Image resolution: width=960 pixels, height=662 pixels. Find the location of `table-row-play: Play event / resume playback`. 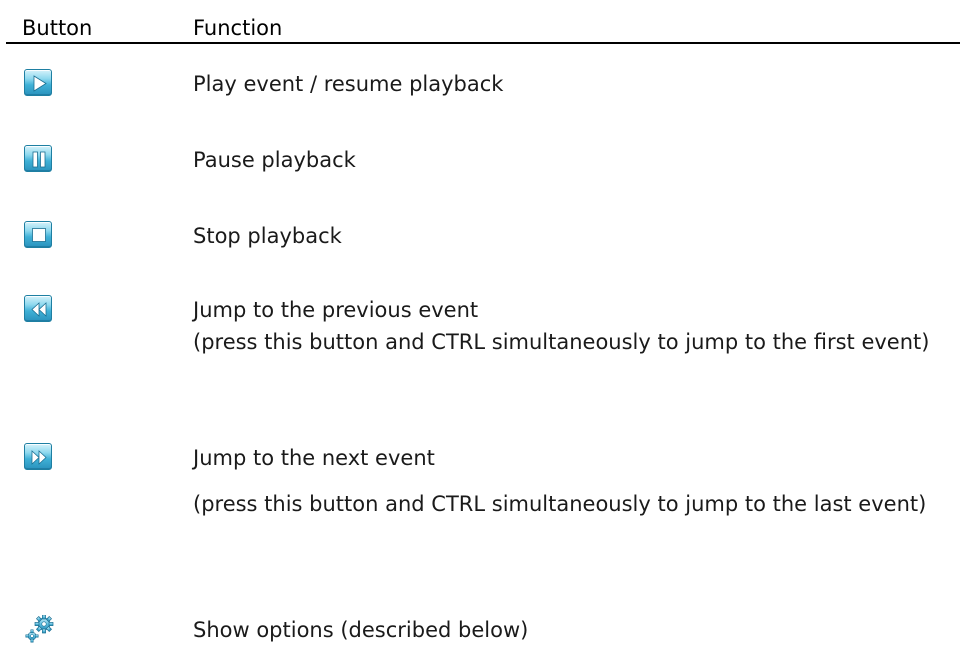

table-row-play: Play event / resume playback is located at coordinates (480, 86).